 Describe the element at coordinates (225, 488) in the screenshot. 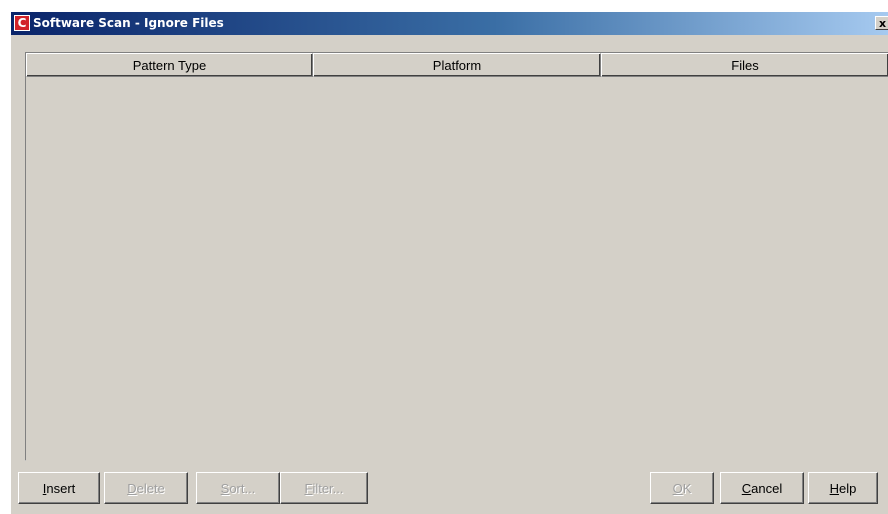

I see `sort-button-mnemonic: S` at that location.